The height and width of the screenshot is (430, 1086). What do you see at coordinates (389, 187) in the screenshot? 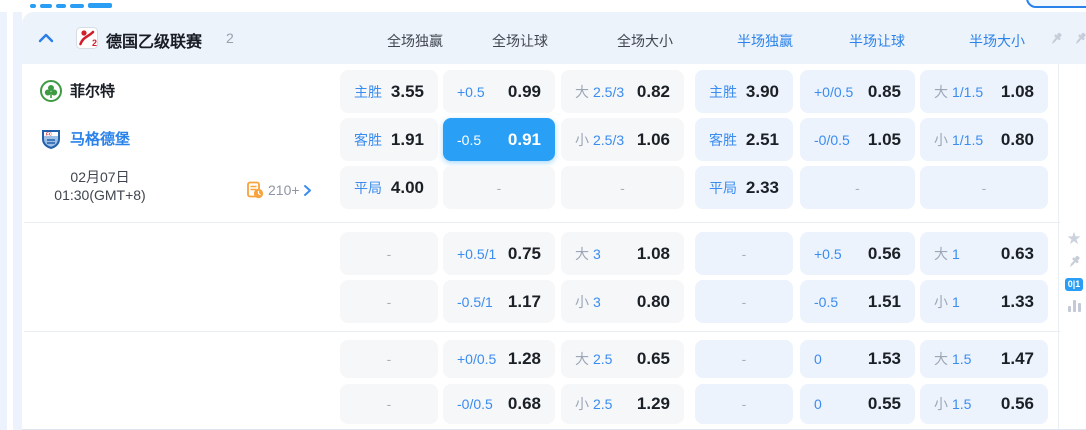
I see `odds-cell: 平局 4.00` at bounding box center [389, 187].